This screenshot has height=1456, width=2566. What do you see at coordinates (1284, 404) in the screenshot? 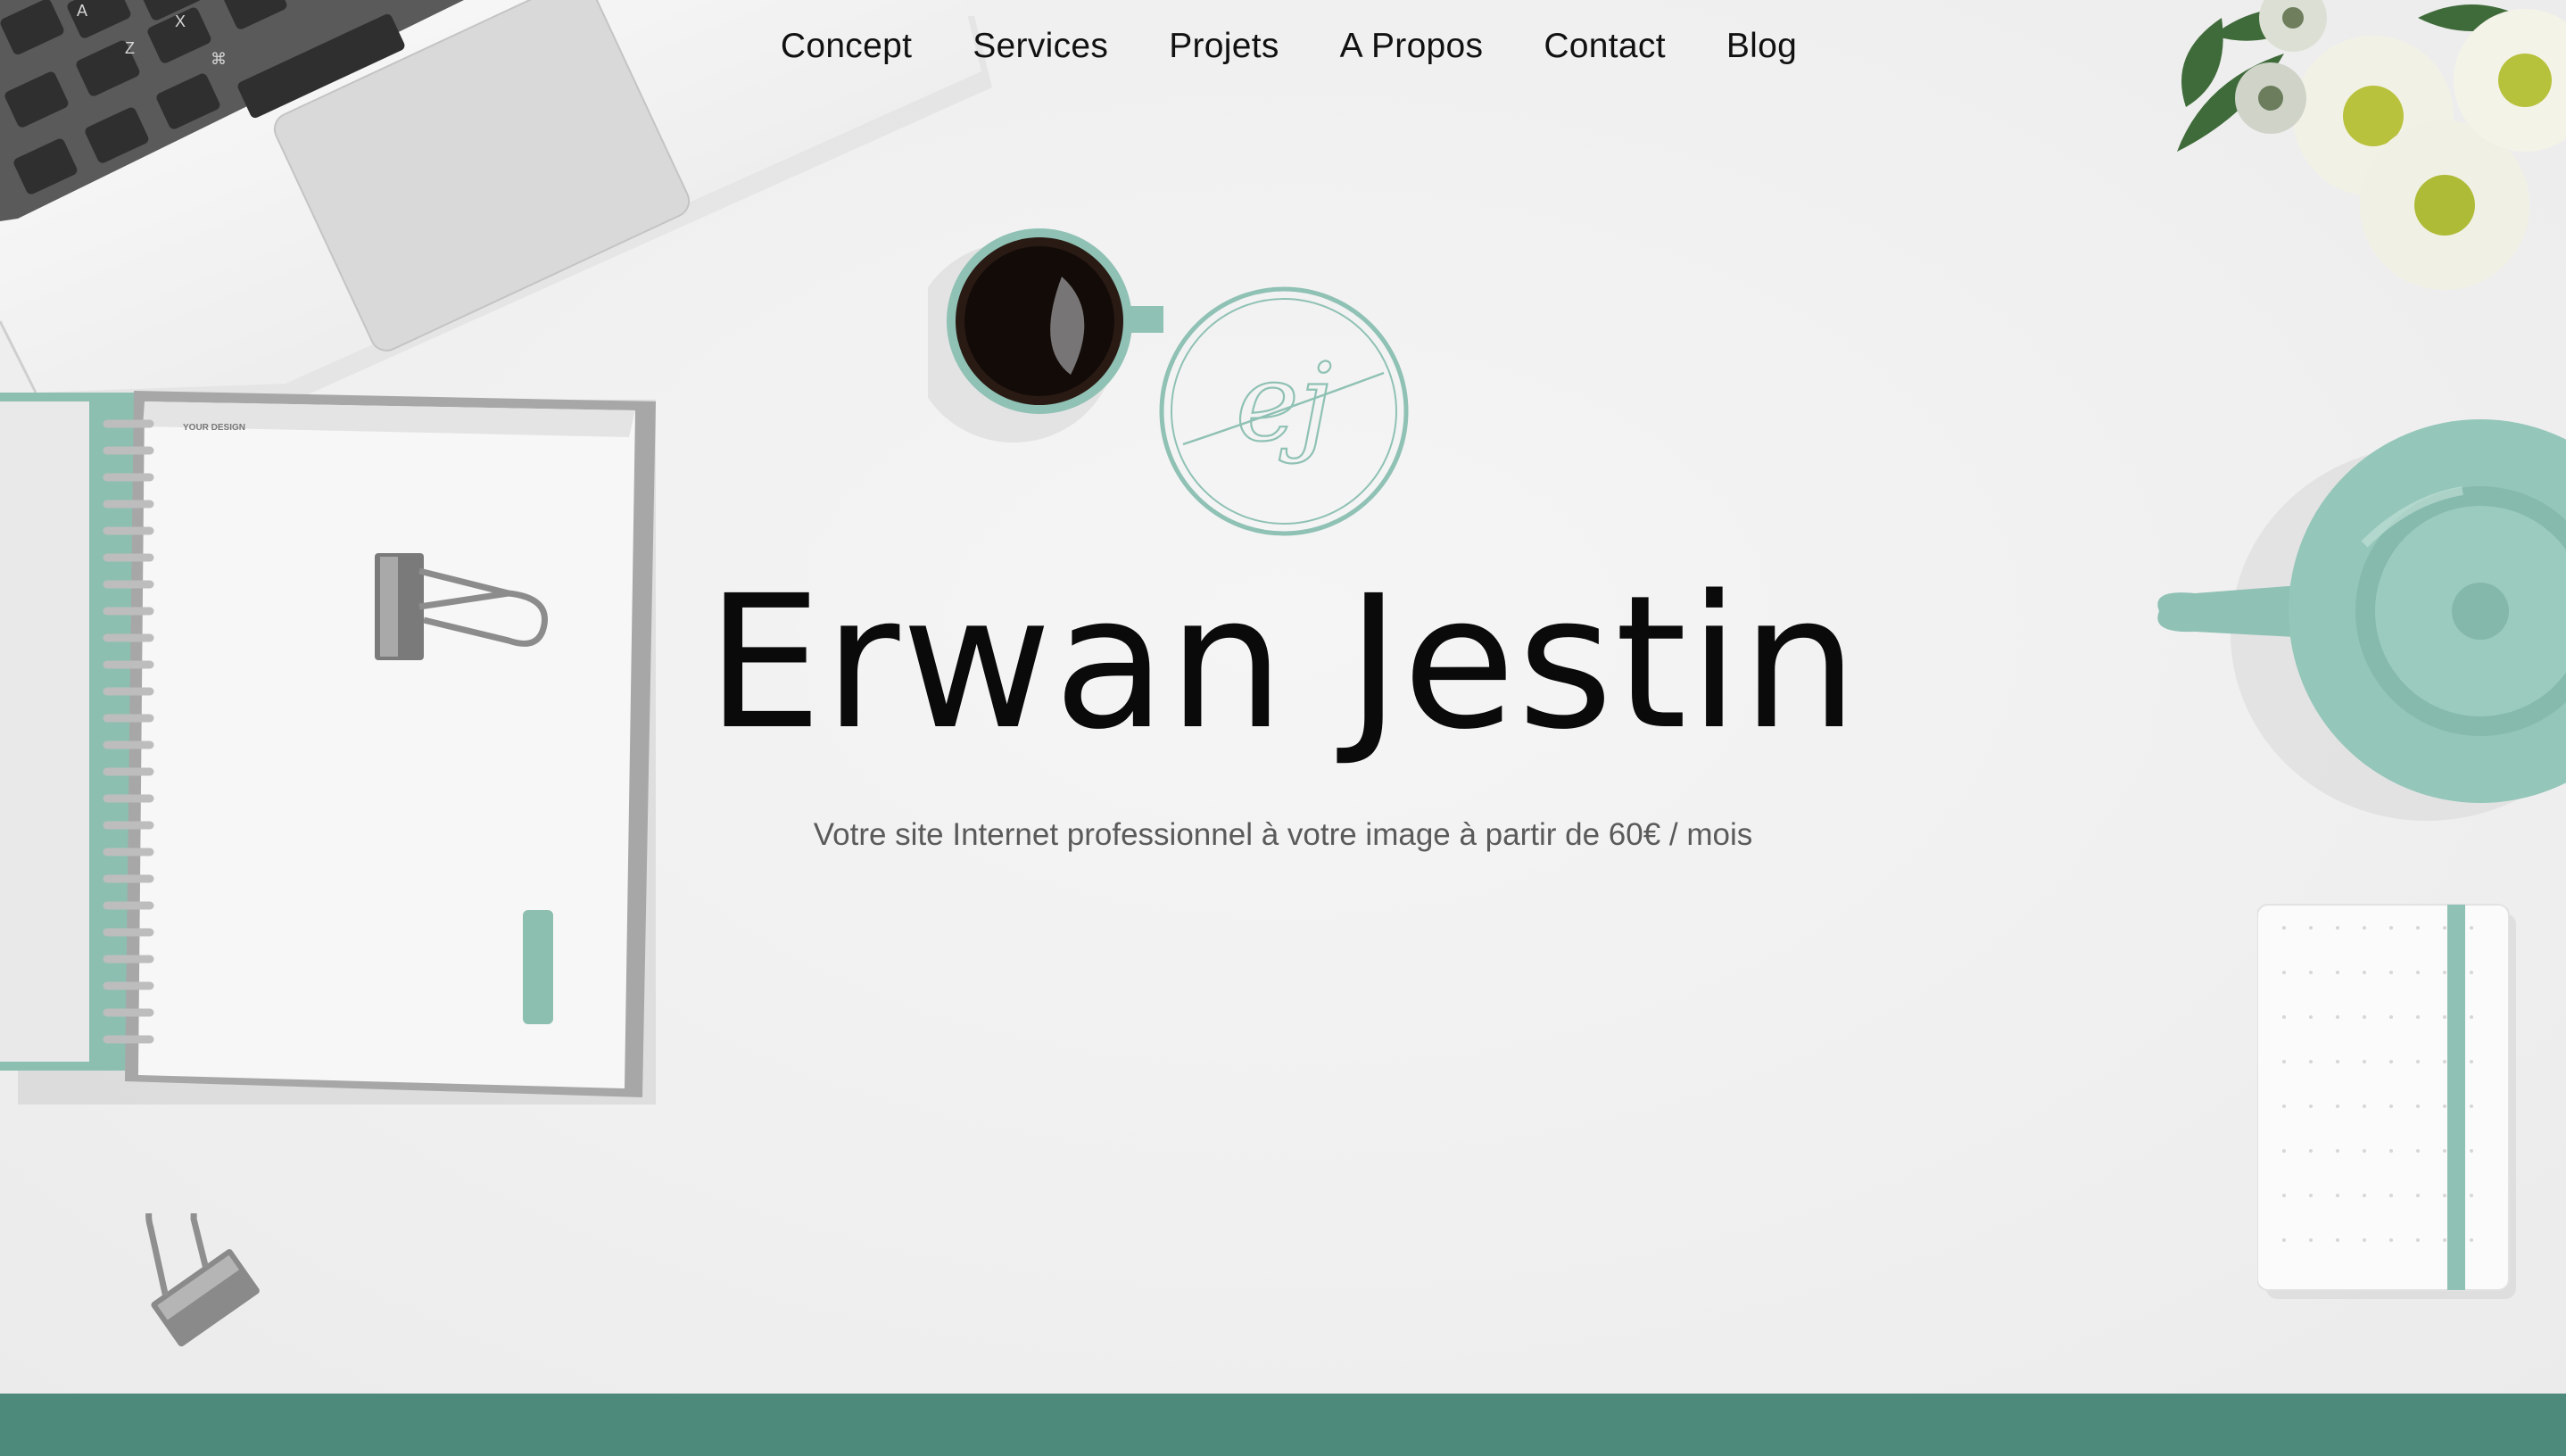
I see `logo-text: ej` at bounding box center [1284, 404].